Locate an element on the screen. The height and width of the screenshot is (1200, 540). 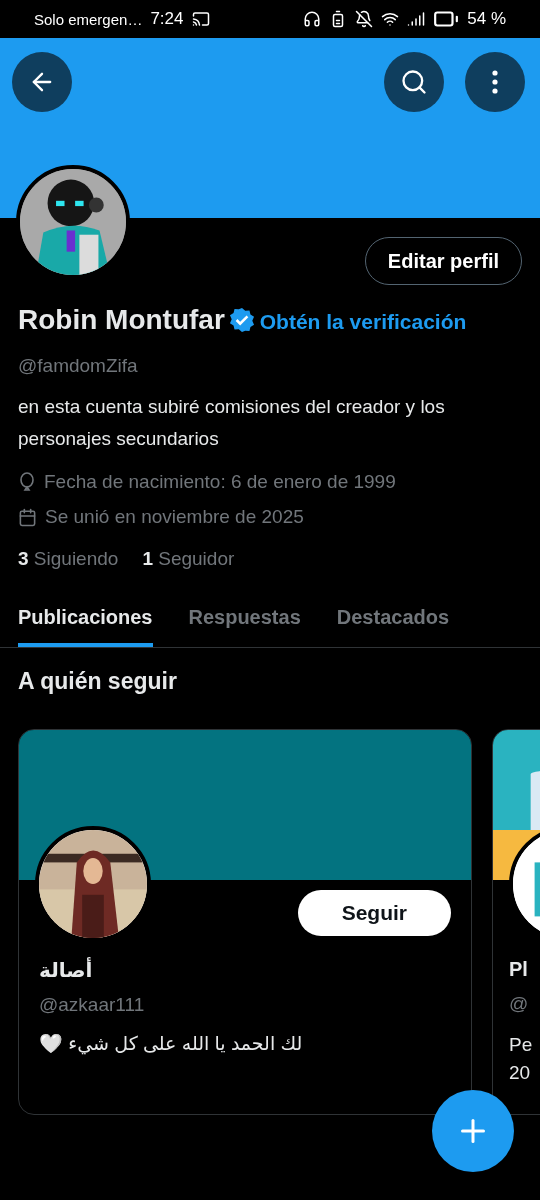
follow-stat: 1 Seguidor is located at coordinates (188, 559).